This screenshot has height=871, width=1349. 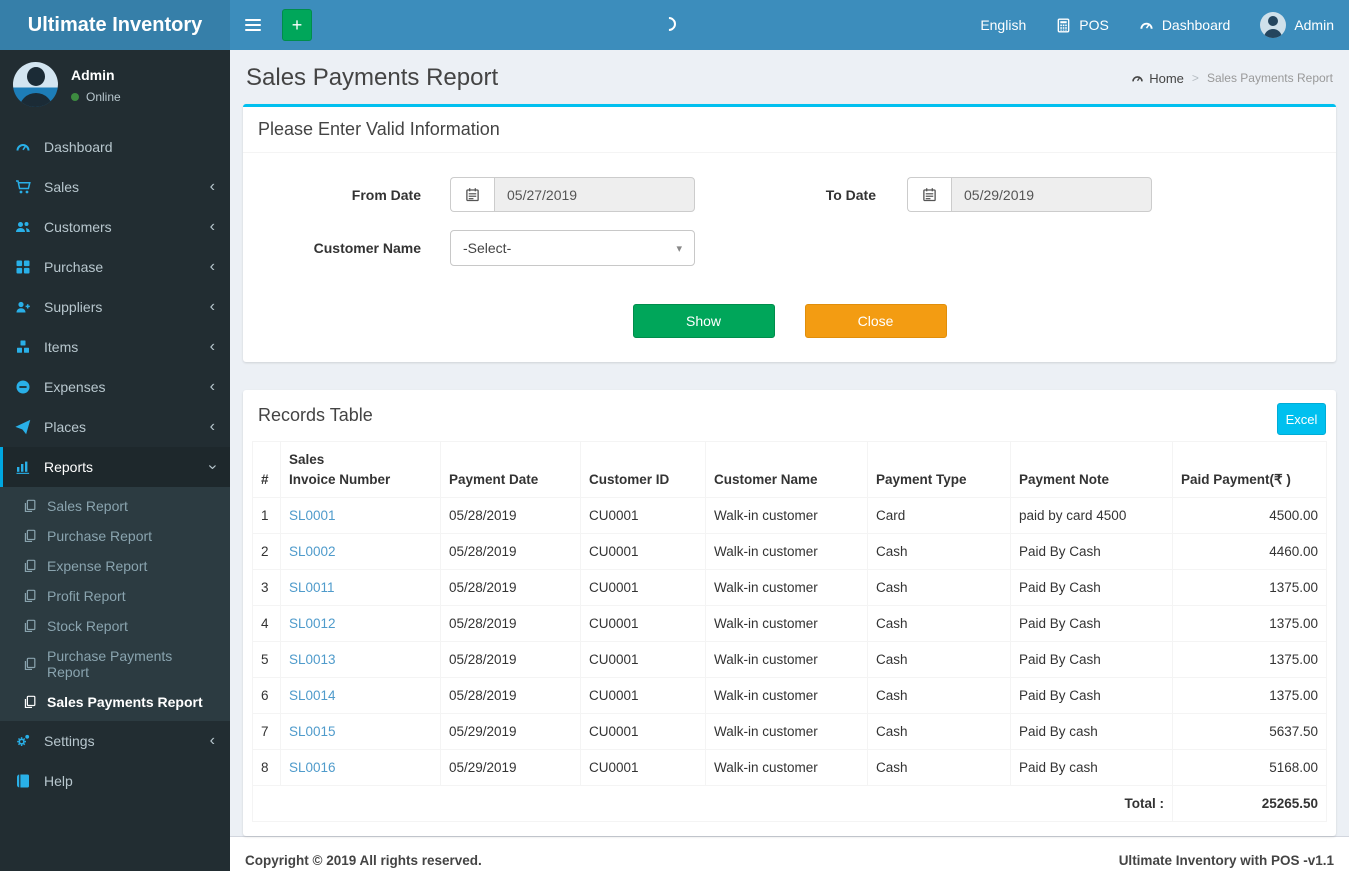 What do you see at coordinates (73, 307) in the screenshot?
I see `sidebar-item-label: Suppliers` at bounding box center [73, 307].